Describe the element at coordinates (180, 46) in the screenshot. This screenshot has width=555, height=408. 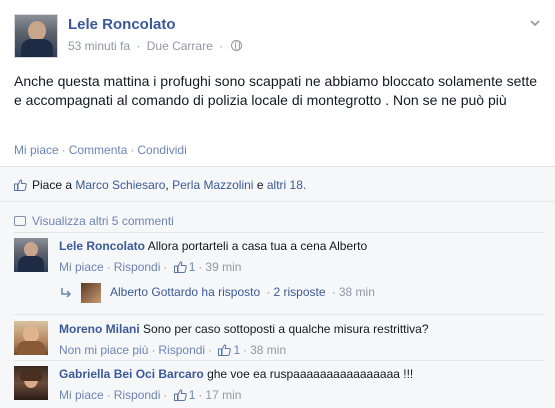
I see `post-location: Due Carrare` at that location.